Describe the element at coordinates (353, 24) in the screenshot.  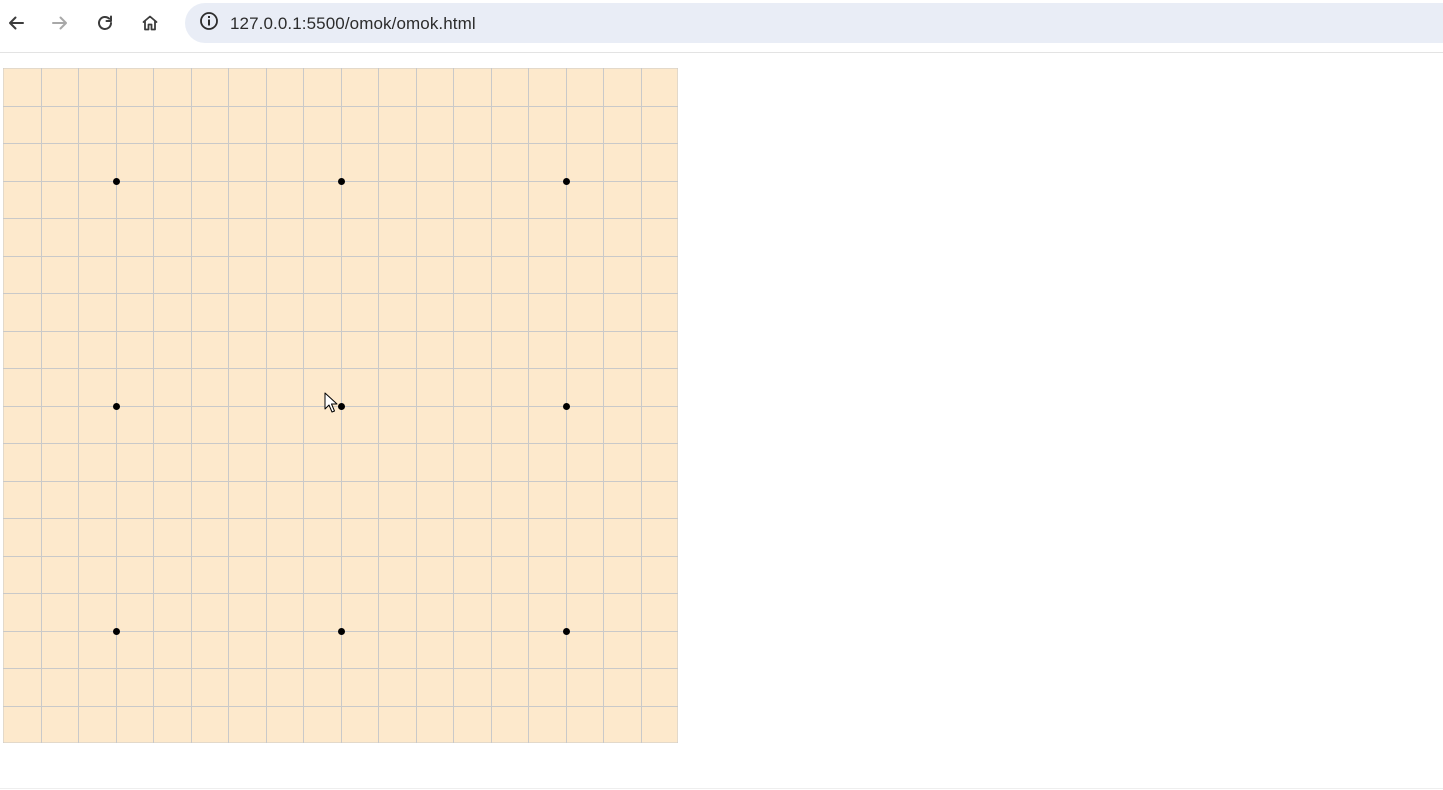
I see `url-text: 127.0.0.1:5500/omok/omok.html` at that location.